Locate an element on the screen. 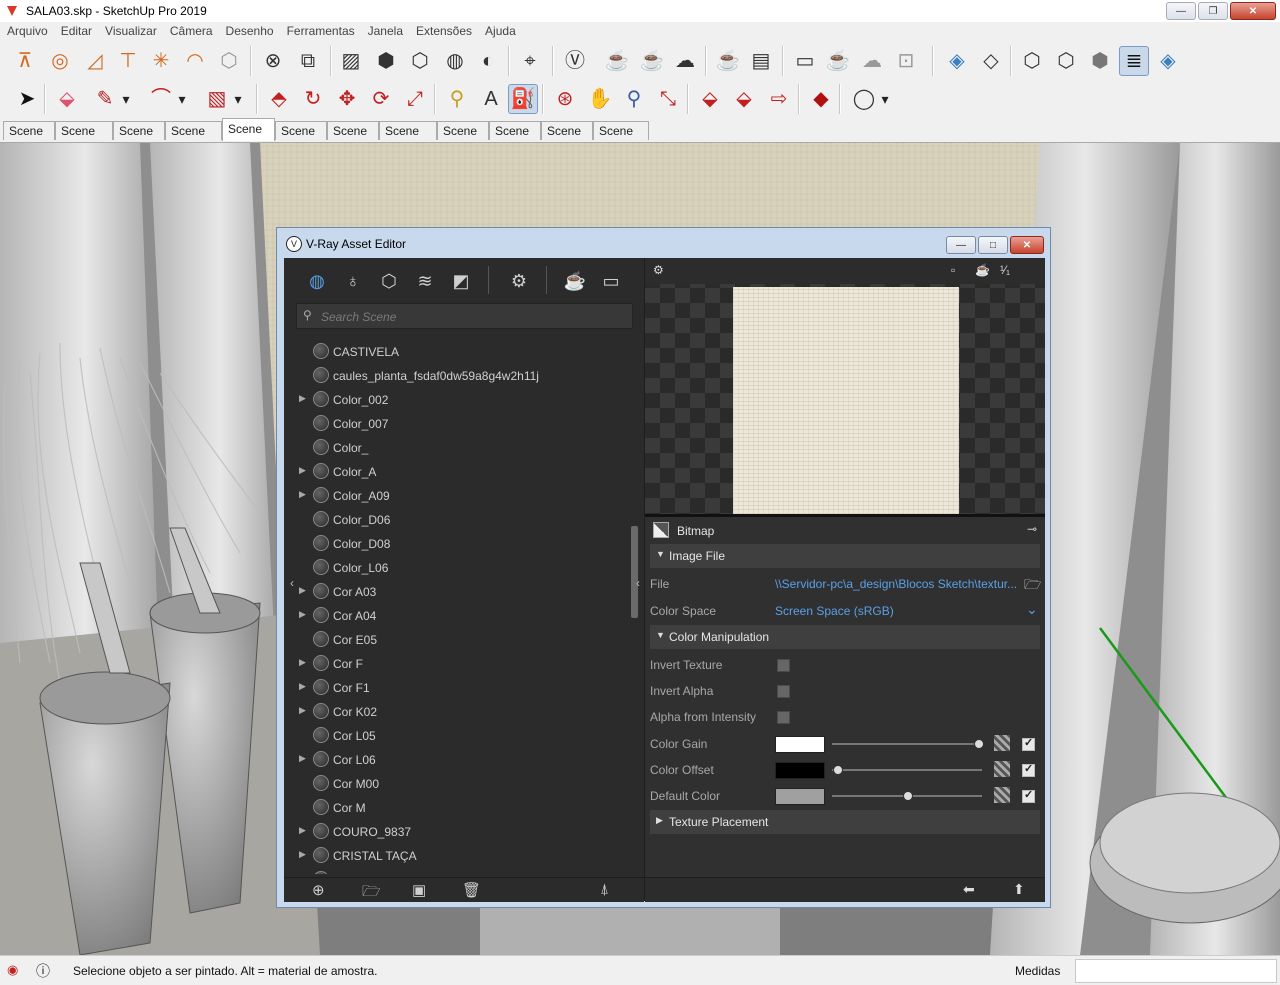  material-list-item: Cor E05 is located at coordinates (464, 640).